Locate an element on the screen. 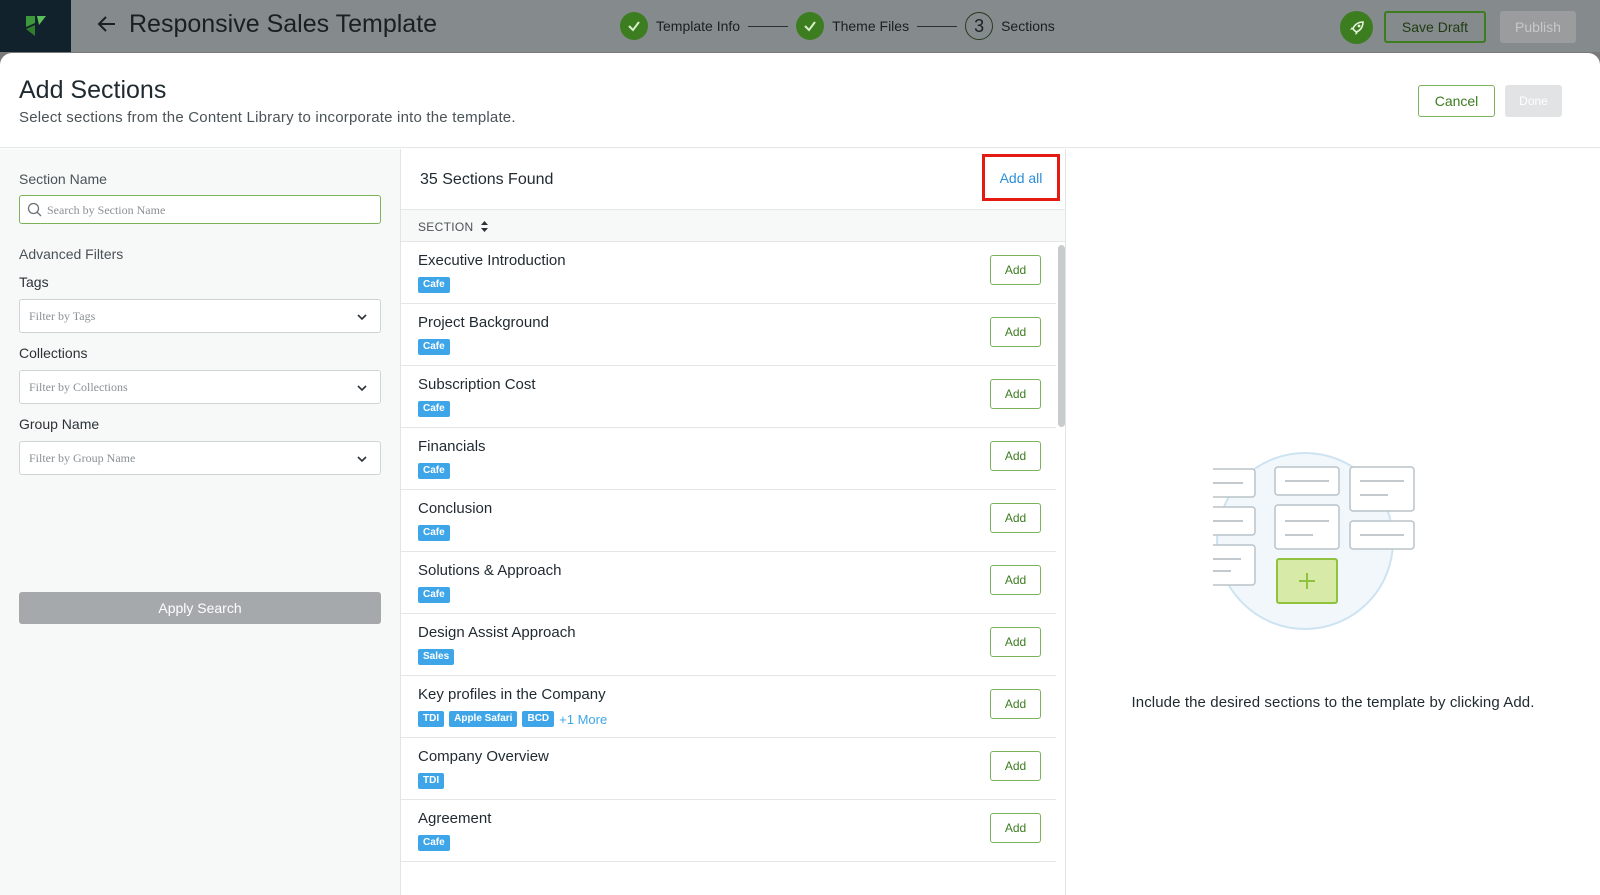 This screenshot has width=1600, height=895. save-draft-button: Save Draft is located at coordinates (1435, 27).